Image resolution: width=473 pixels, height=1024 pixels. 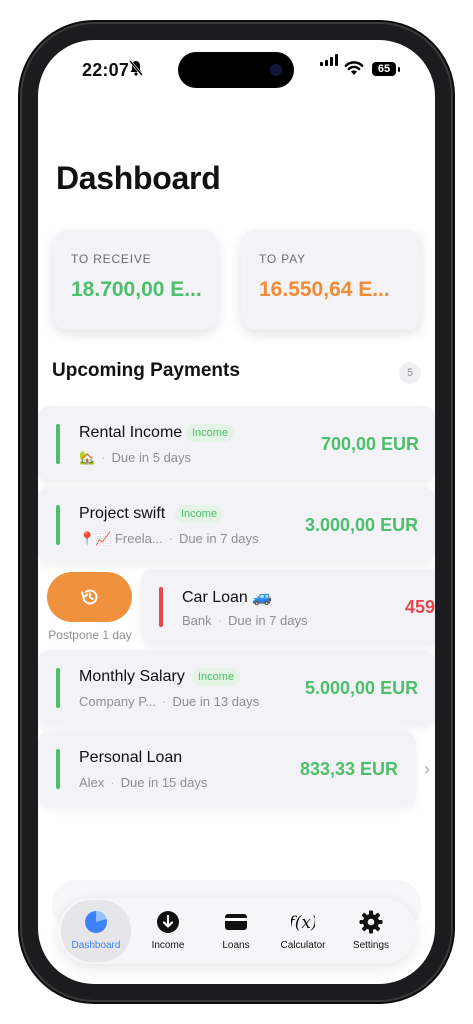 What do you see at coordinates (164, 782) in the screenshot?
I see `payment-due: Due in 15 days` at bounding box center [164, 782].